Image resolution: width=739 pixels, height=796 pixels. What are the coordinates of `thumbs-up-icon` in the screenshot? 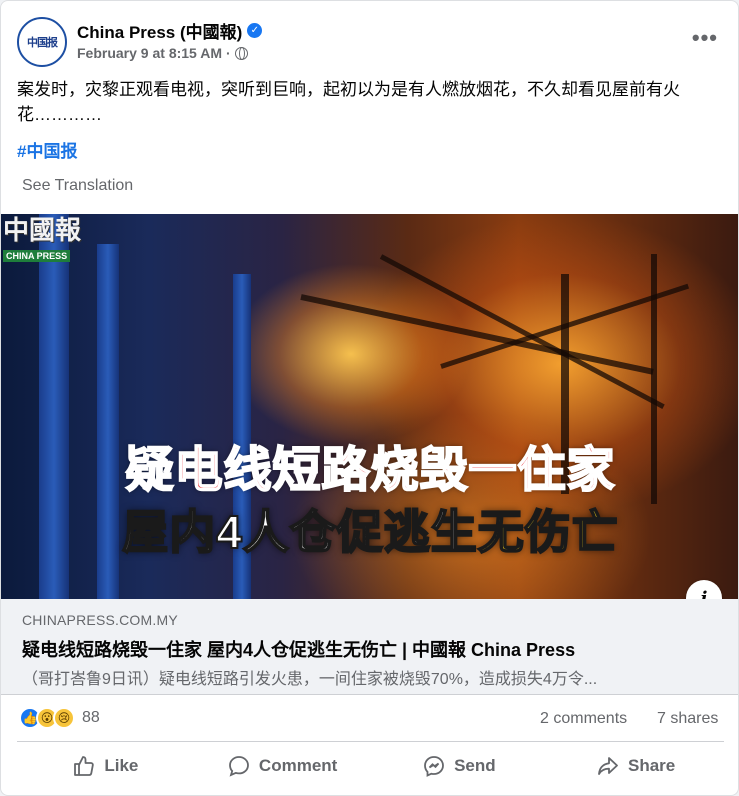 It's located at (84, 766).